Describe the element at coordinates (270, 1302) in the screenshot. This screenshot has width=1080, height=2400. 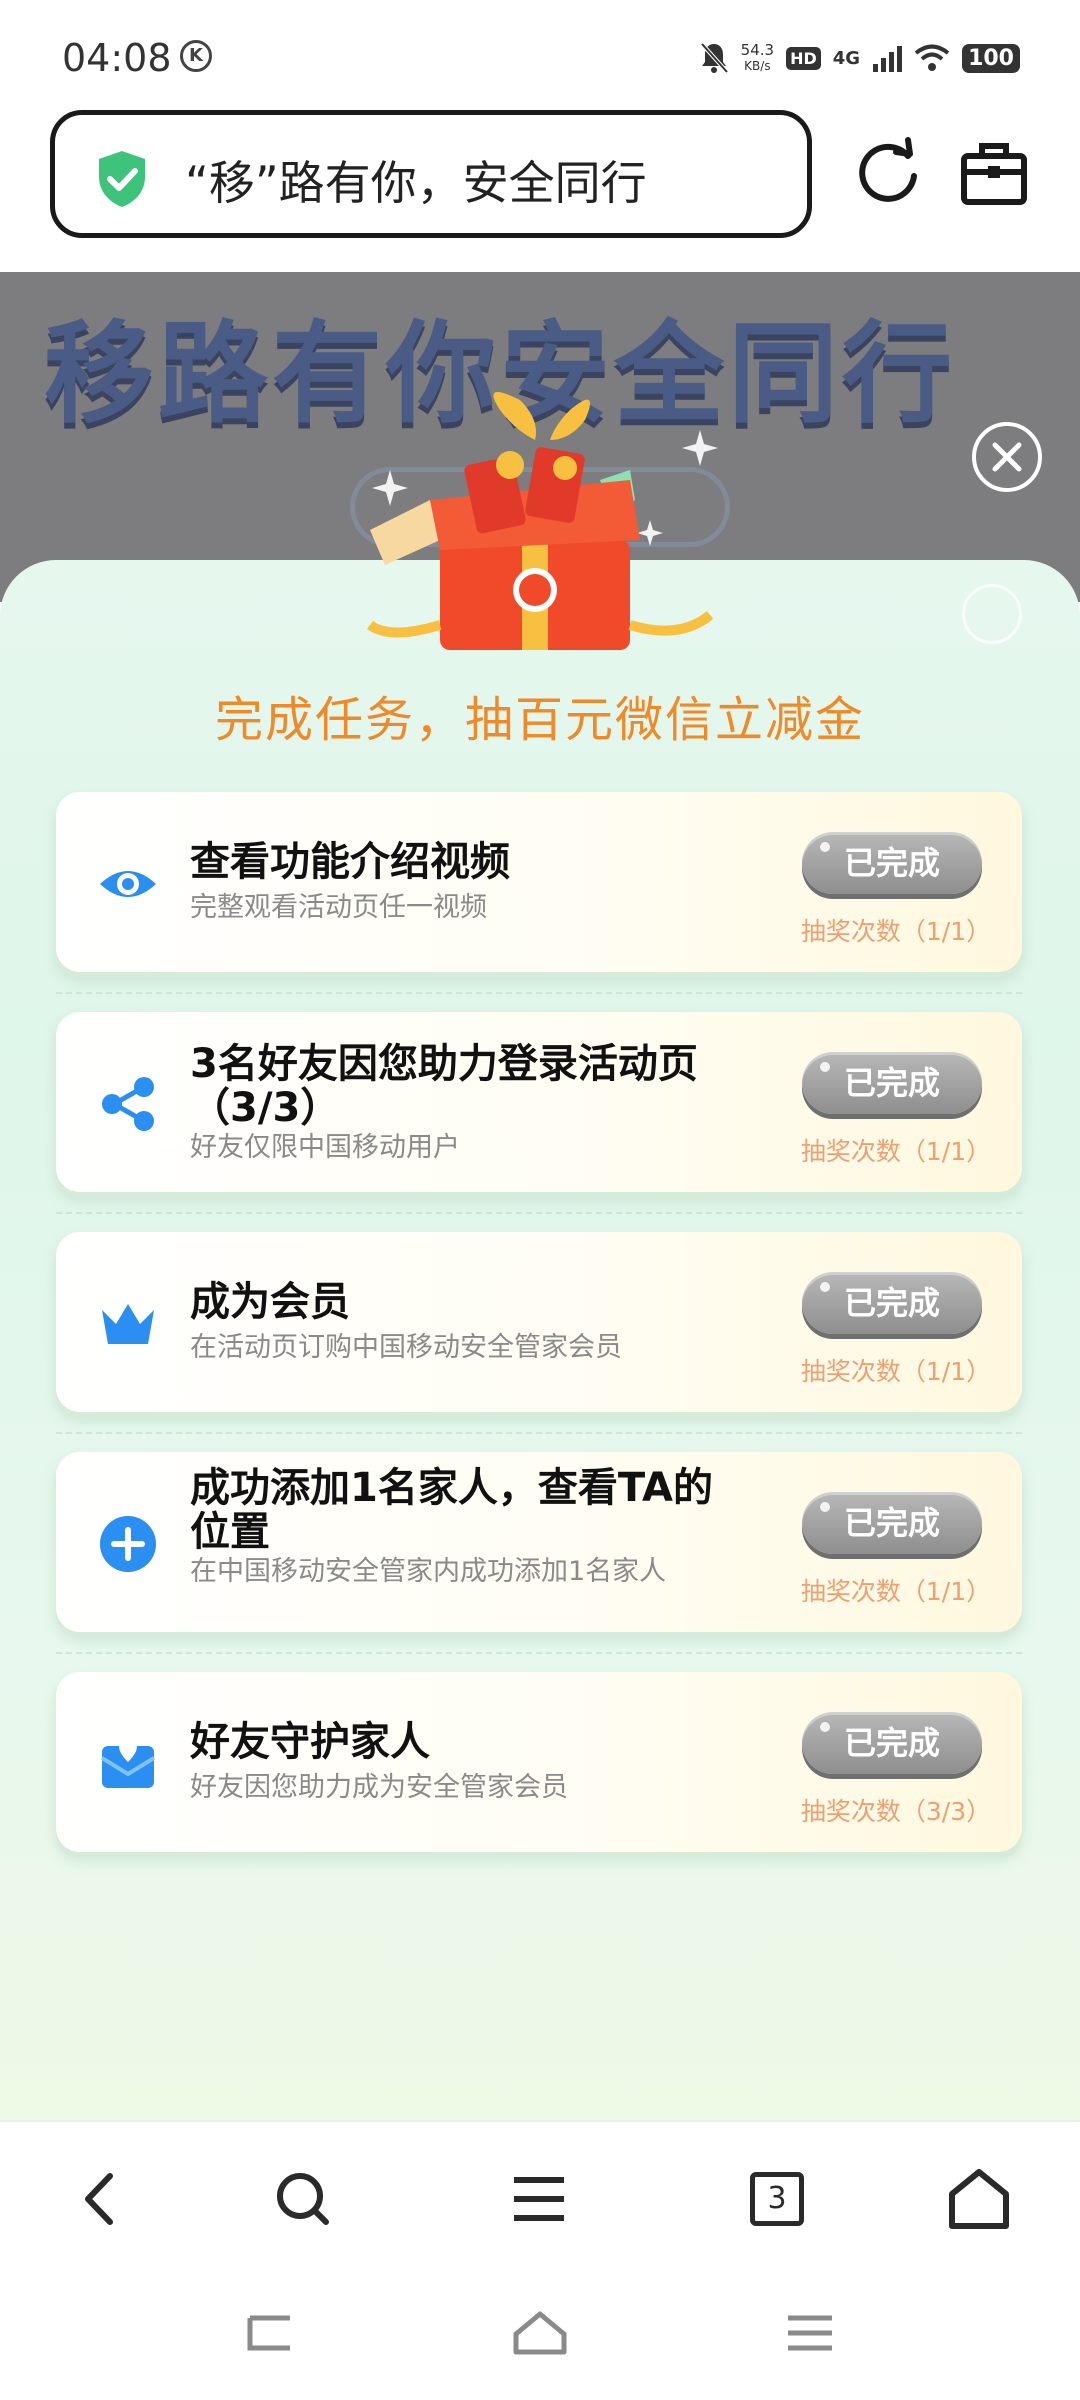
I see `task-title: 成为会员` at that location.